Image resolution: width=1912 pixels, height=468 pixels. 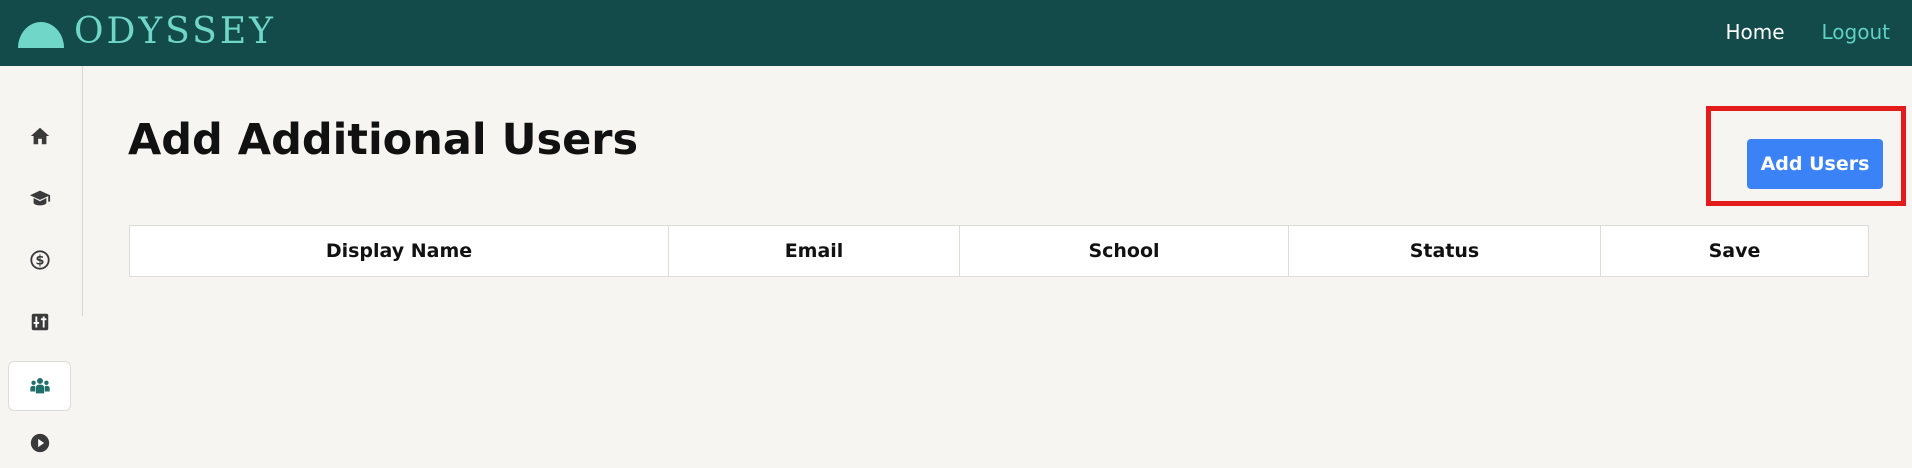 I want to click on nav-home-link: Home, so click(x=1754, y=32).